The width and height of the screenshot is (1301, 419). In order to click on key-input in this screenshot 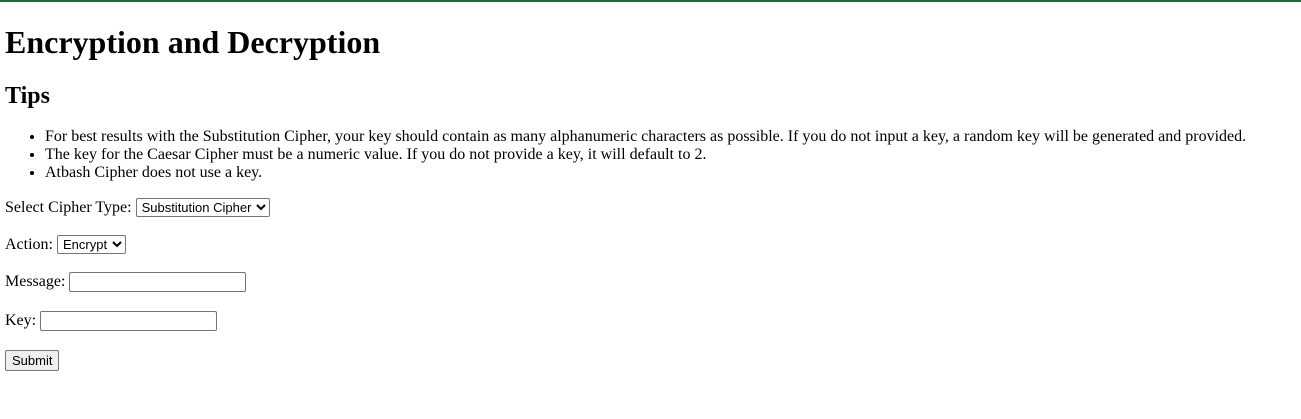, I will do `click(129, 321)`.